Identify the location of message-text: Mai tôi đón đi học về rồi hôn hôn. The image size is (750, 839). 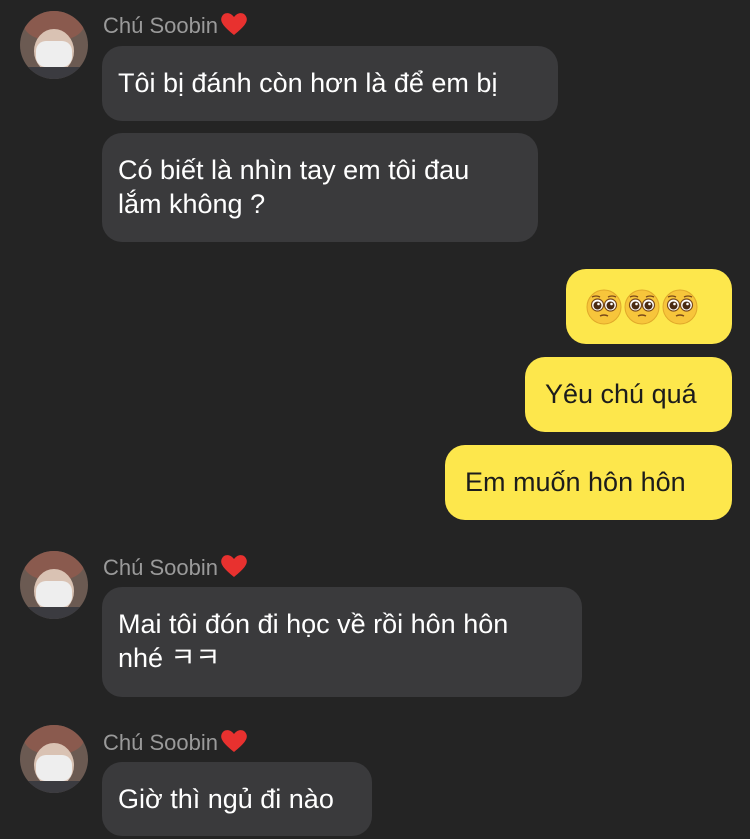
(313, 624).